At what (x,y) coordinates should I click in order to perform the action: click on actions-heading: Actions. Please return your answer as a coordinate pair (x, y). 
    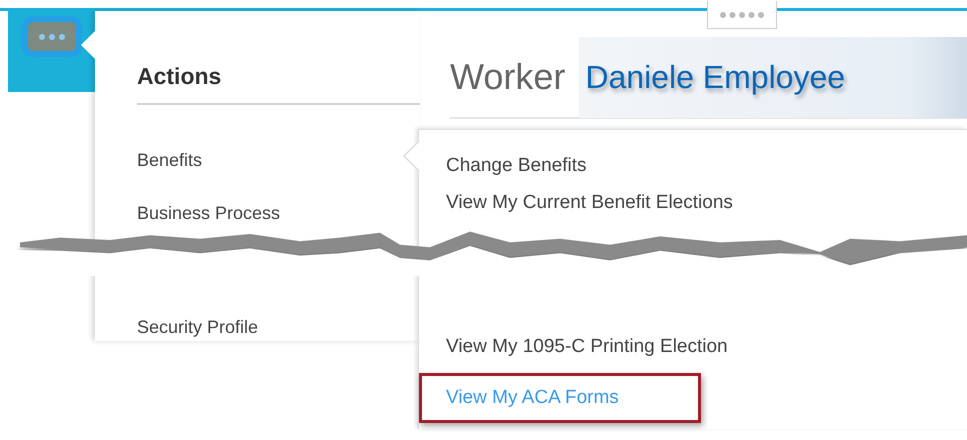
    Looking at the image, I should click on (179, 77).